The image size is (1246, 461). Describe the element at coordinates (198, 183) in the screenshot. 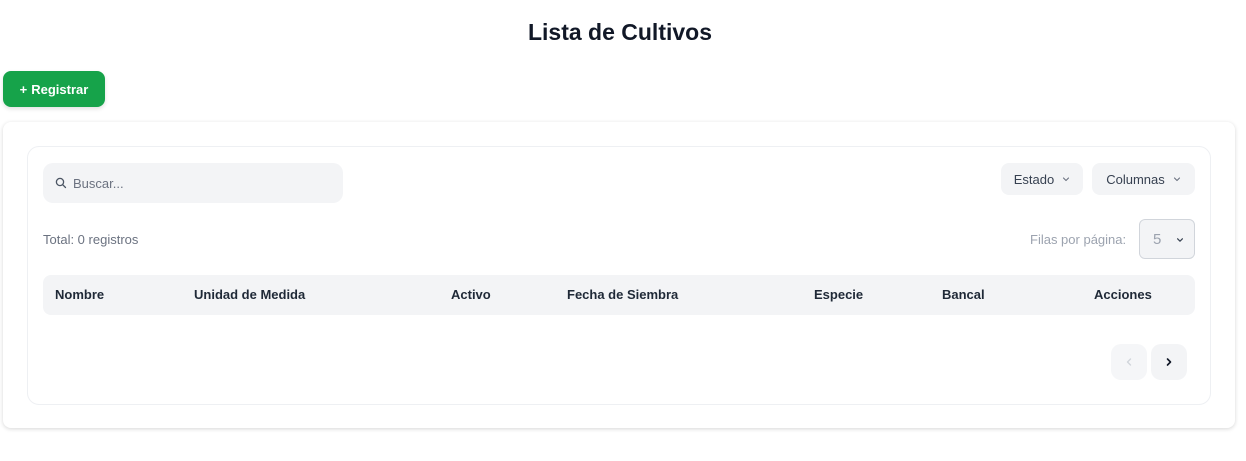

I see `search-input` at that location.